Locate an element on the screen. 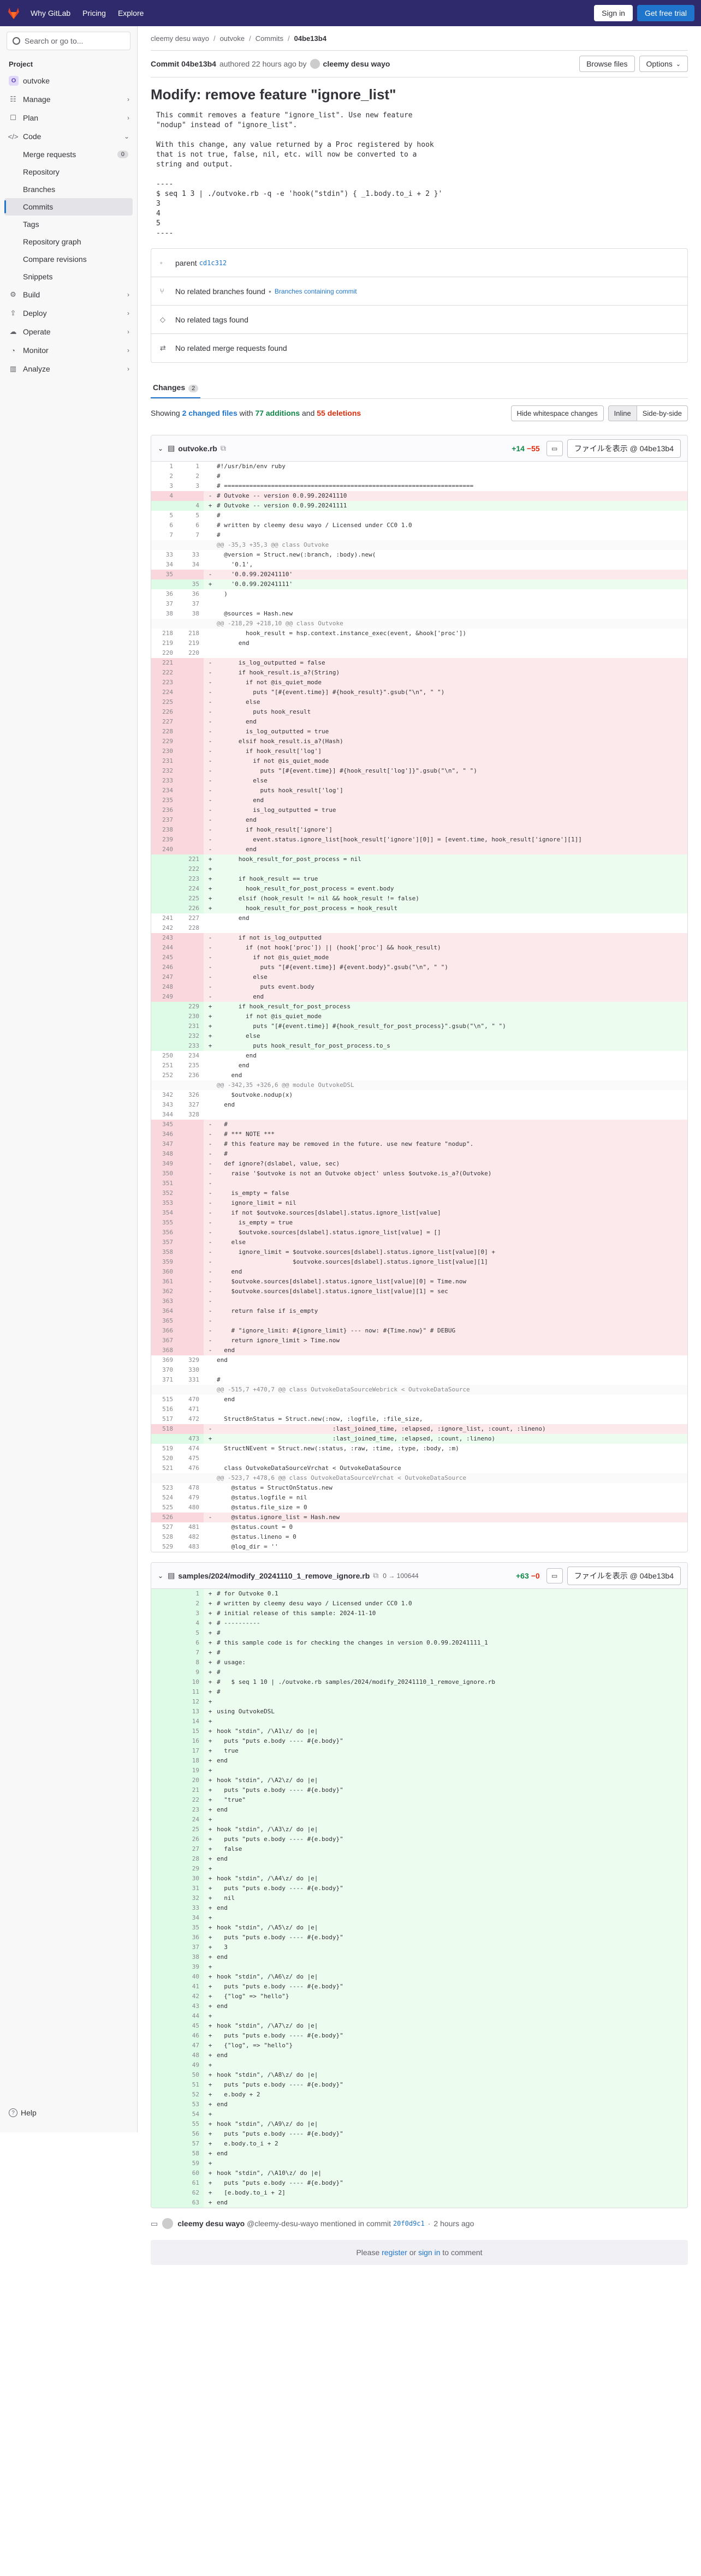 The image size is (701, 2576). commit-author: cleemy desu wayo is located at coordinates (356, 63).